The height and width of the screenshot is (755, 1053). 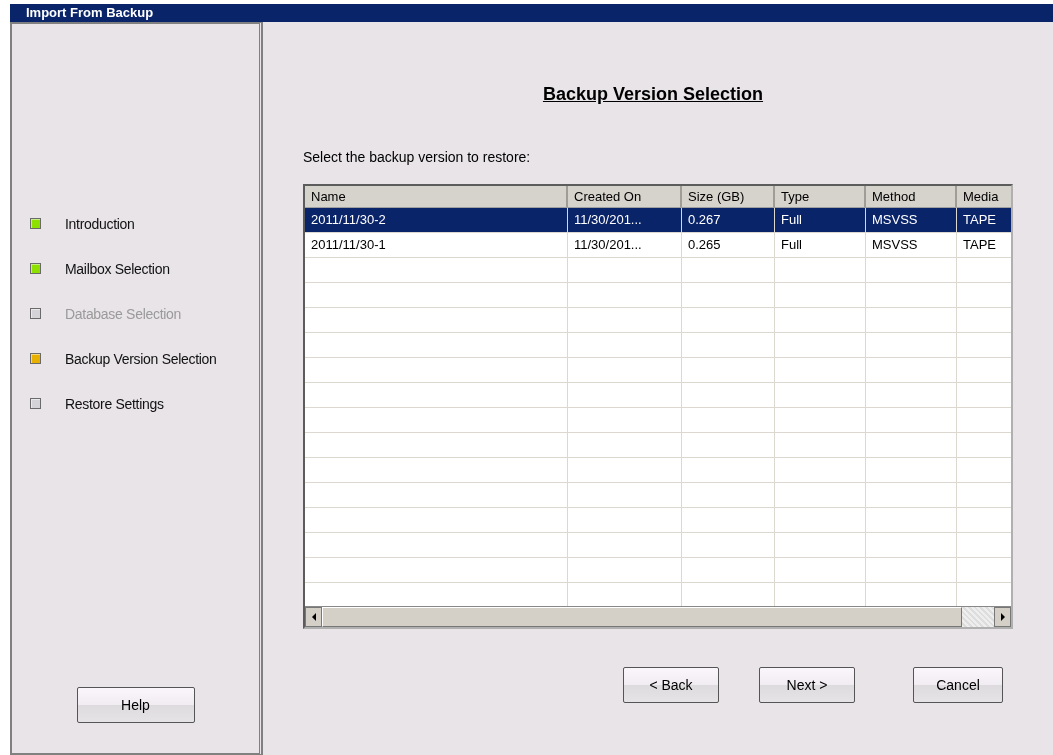 I want to click on table-cell: 0.267, so click(x=728, y=220).